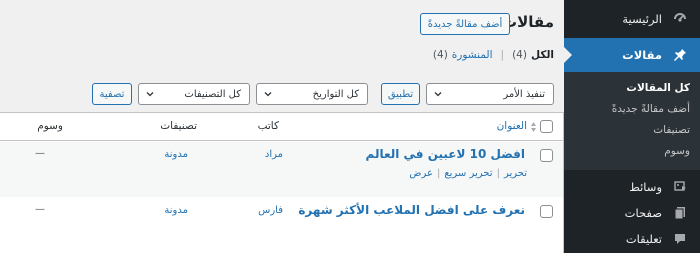 The image size is (700, 253). Describe the element at coordinates (212, 94) in the screenshot. I see `categories-filter-value: كل التصنيفات` at that location.